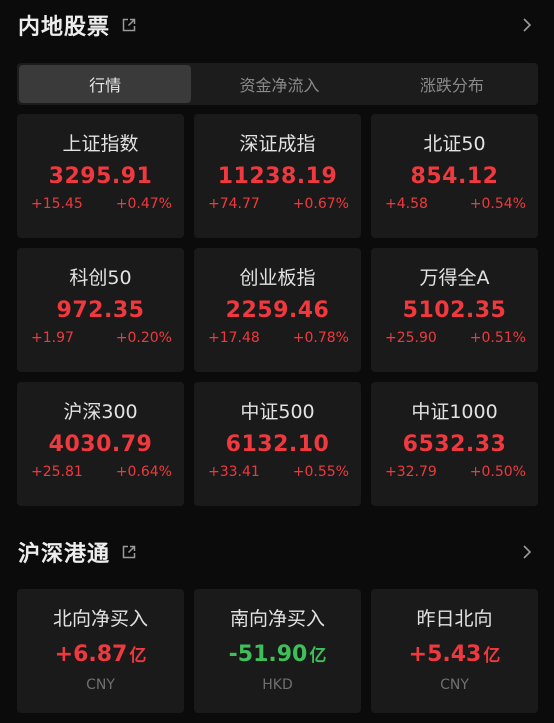 This screenshot has width=554, height=723. I want to click on index-value: 5102.35, so click(454, 310).